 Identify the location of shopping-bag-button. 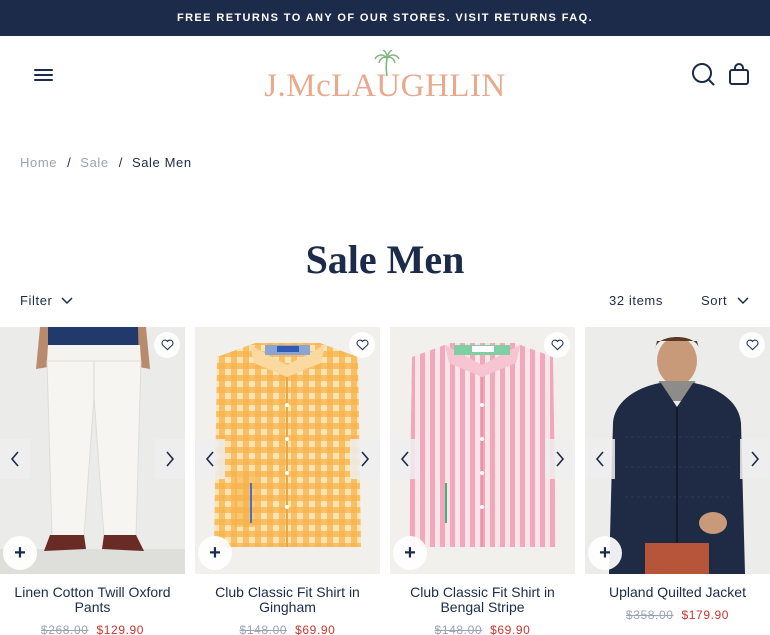
(739, 74).